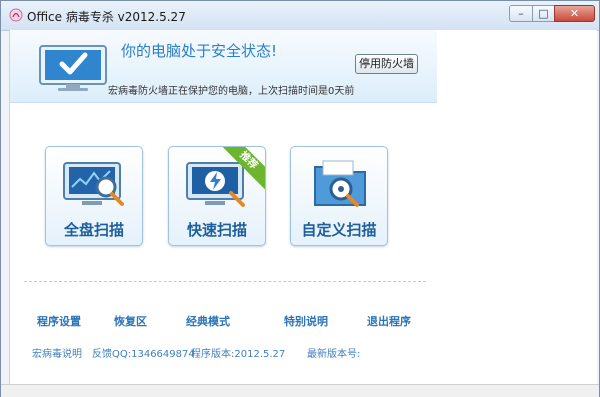 The width and height of the screenshot is (600, 397). I want to click on bottom-strip, so click(300, 390).